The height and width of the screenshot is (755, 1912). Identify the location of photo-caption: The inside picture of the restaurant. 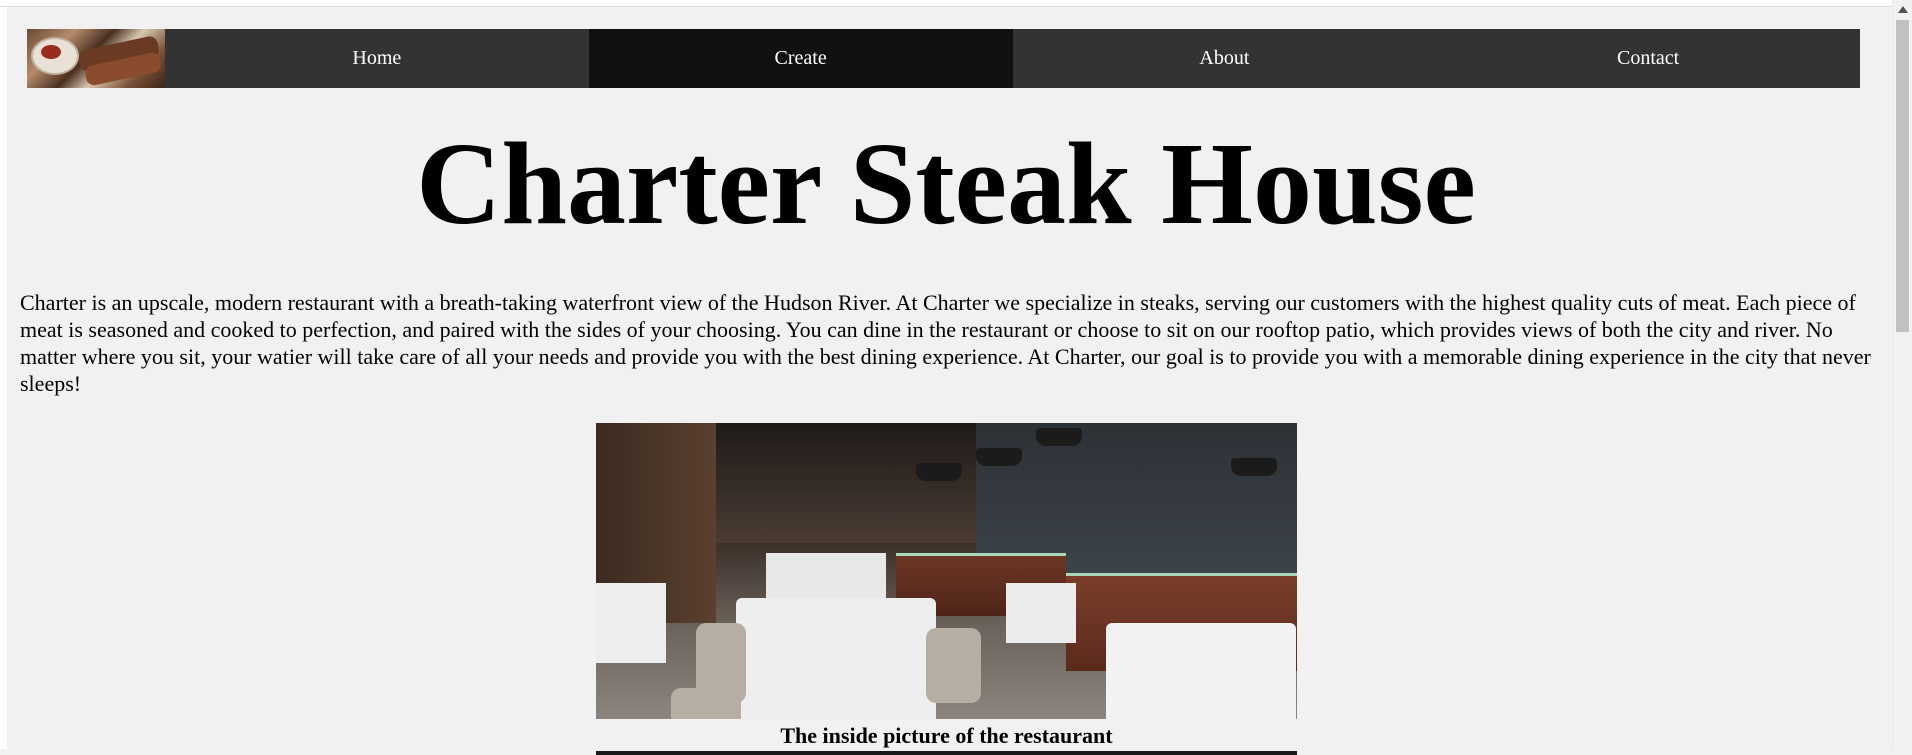
(946, 735).